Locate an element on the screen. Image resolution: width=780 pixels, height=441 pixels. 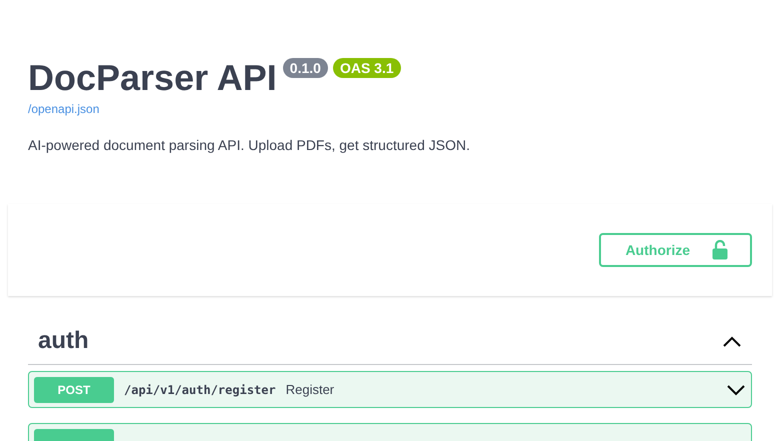
api-description: AI-powered document parsing API. Upload PDFs, get structured JSON. is located at coordinates (249, 145).